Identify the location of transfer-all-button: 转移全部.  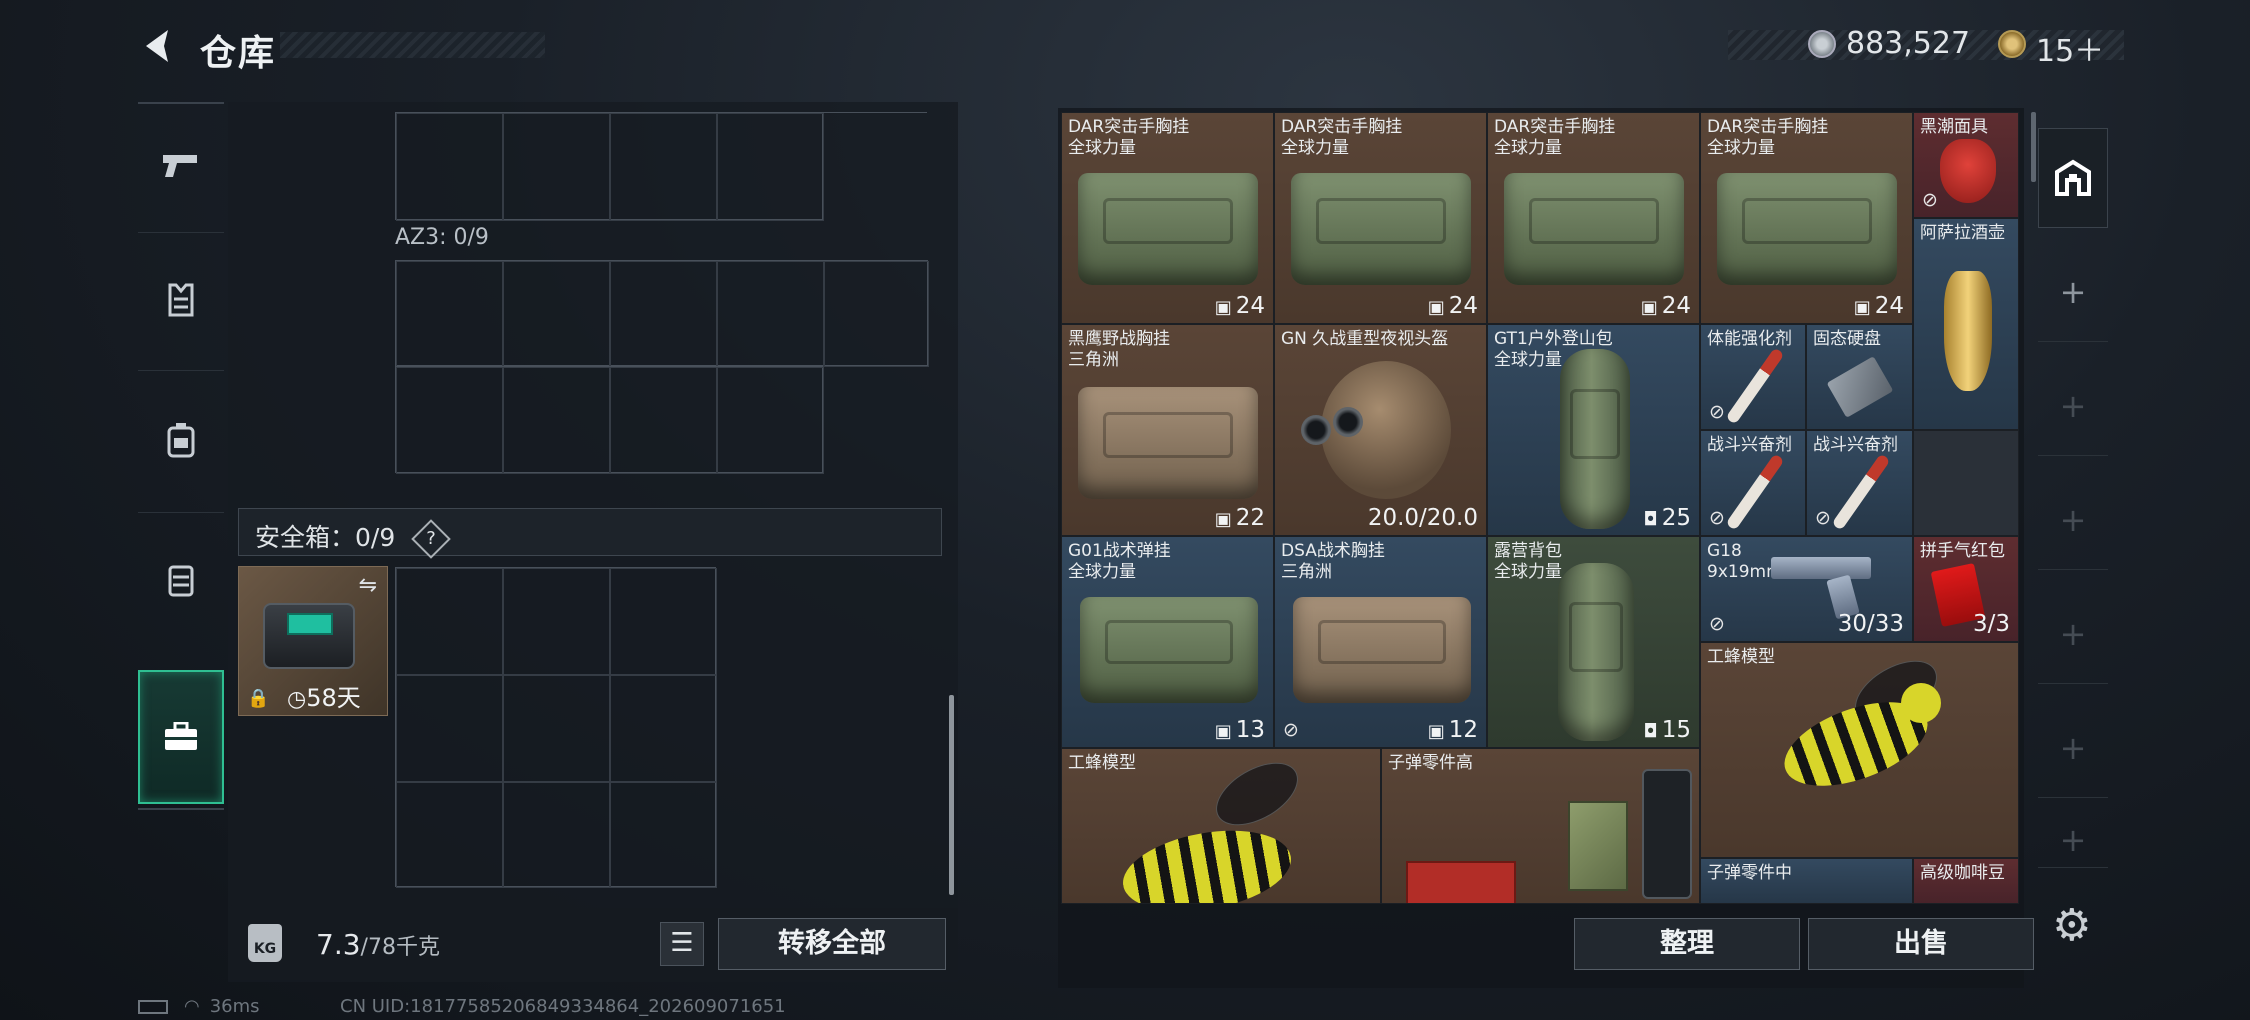
(832, 944).